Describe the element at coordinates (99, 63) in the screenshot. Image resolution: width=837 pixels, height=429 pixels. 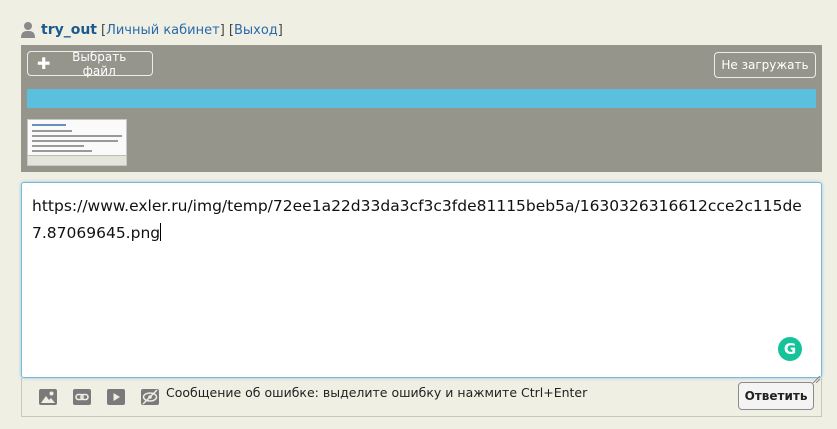
I see `choose-file-label: Выбрать файл` at that location.